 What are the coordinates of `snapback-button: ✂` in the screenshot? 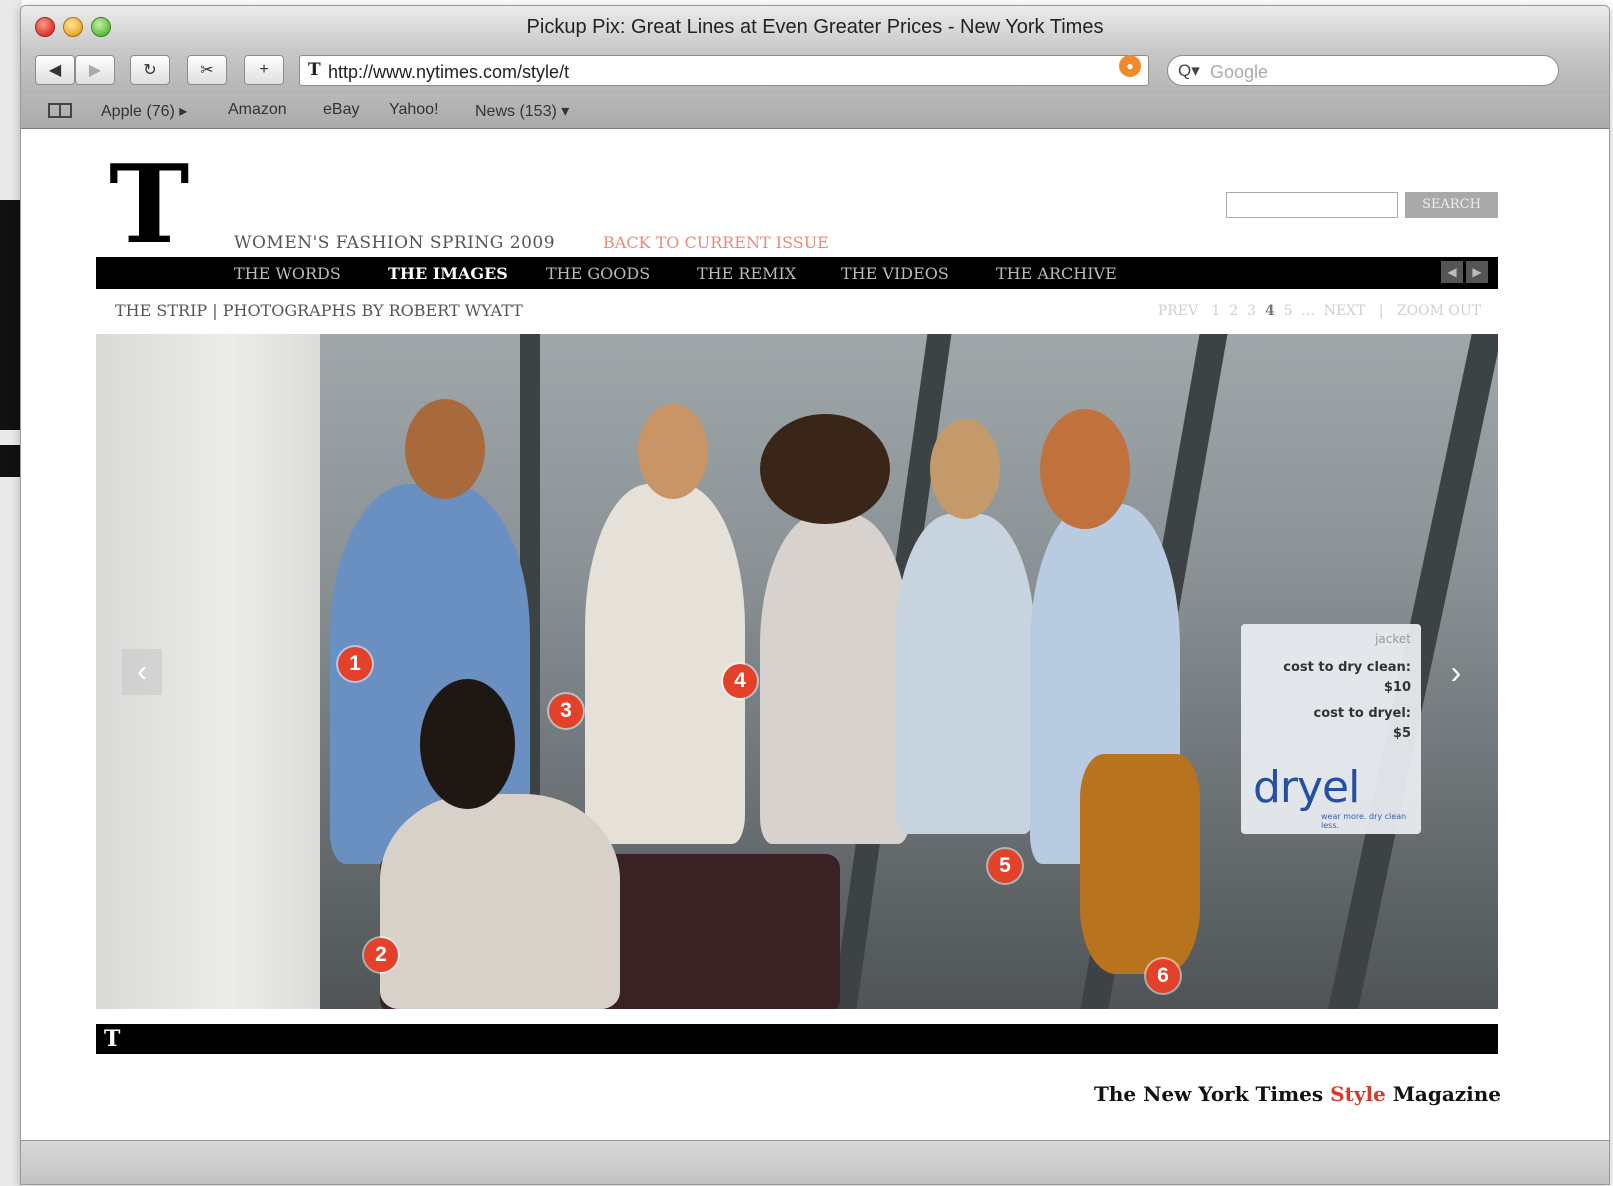 It's located at (207, 70).